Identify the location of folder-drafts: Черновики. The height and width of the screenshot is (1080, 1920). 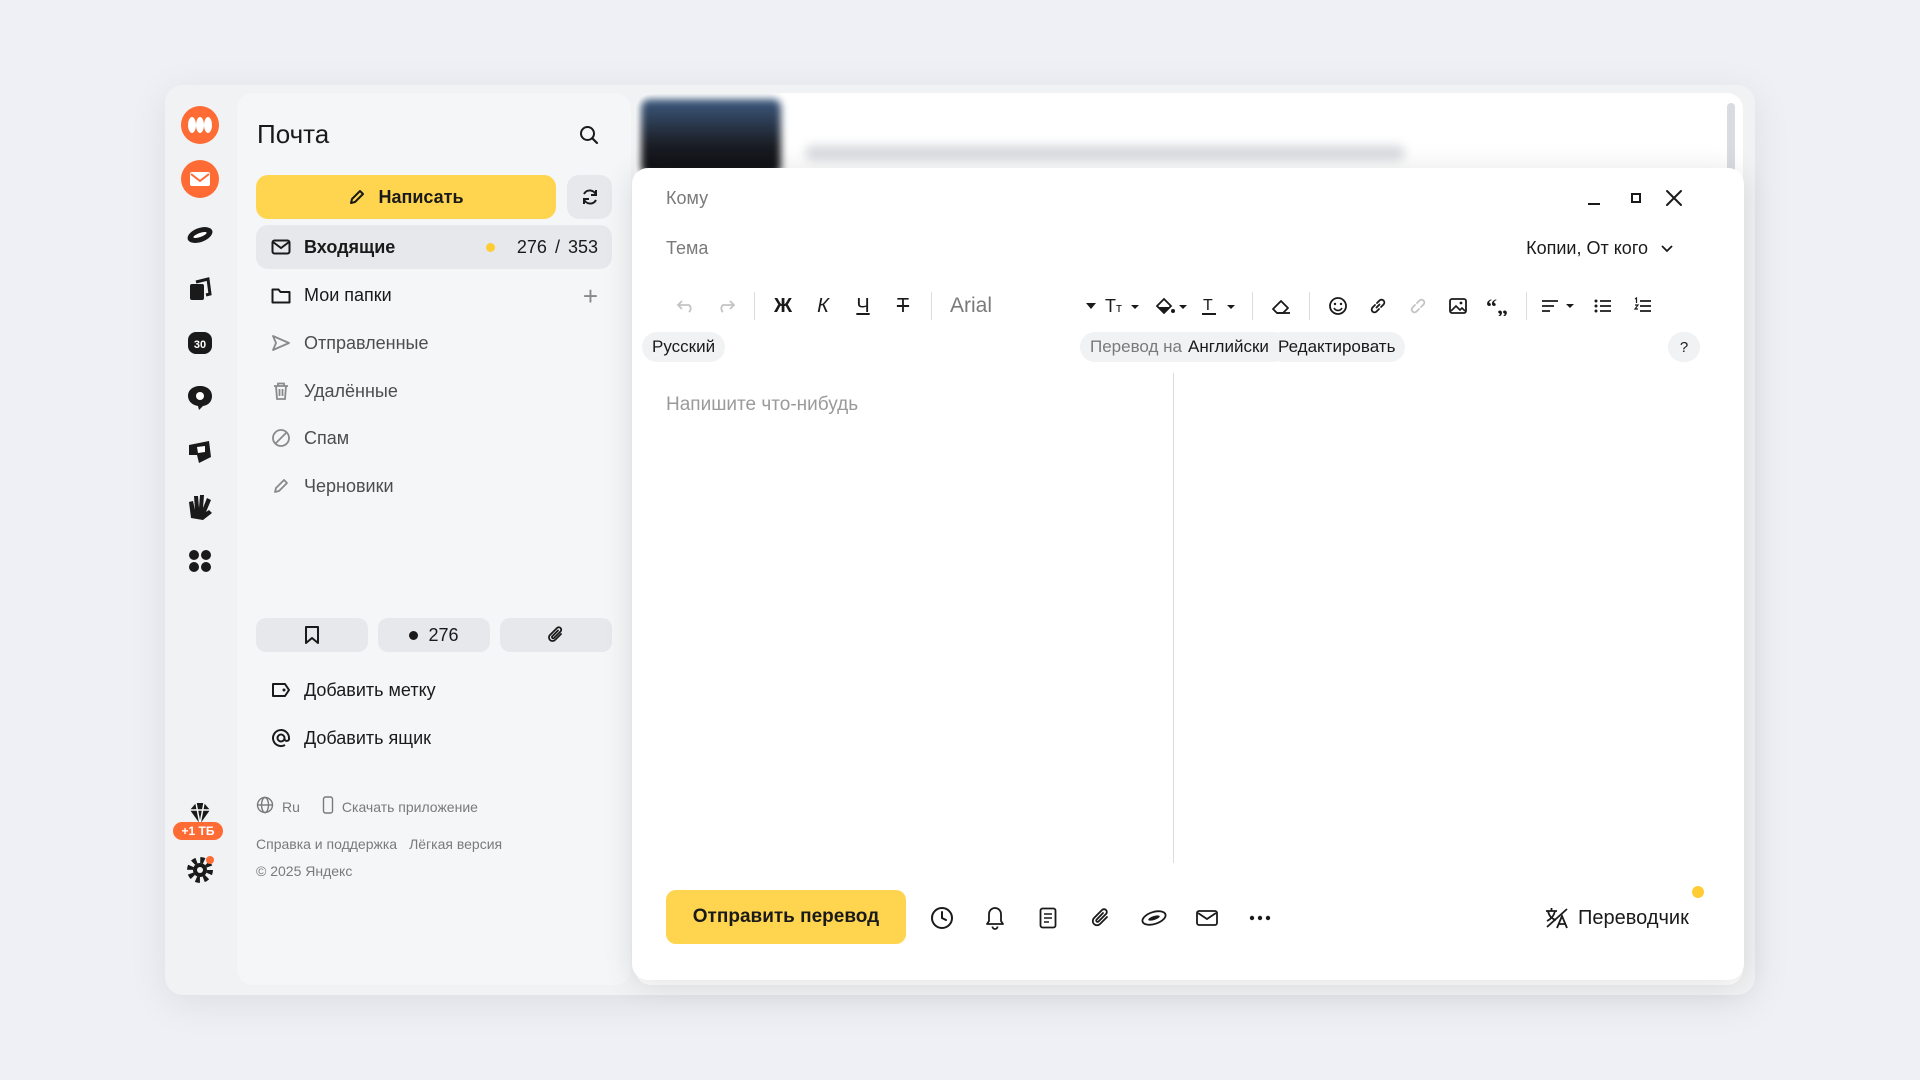
(434, 486).